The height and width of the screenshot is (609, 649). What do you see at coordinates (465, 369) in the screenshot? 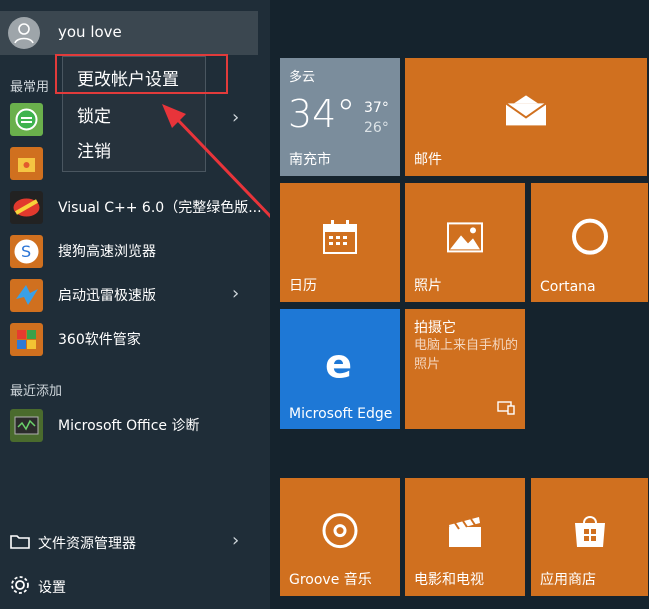
I see `capture-tile: 拍摄它 电脑上来自手机的照片` at bounding box center [465, 369].